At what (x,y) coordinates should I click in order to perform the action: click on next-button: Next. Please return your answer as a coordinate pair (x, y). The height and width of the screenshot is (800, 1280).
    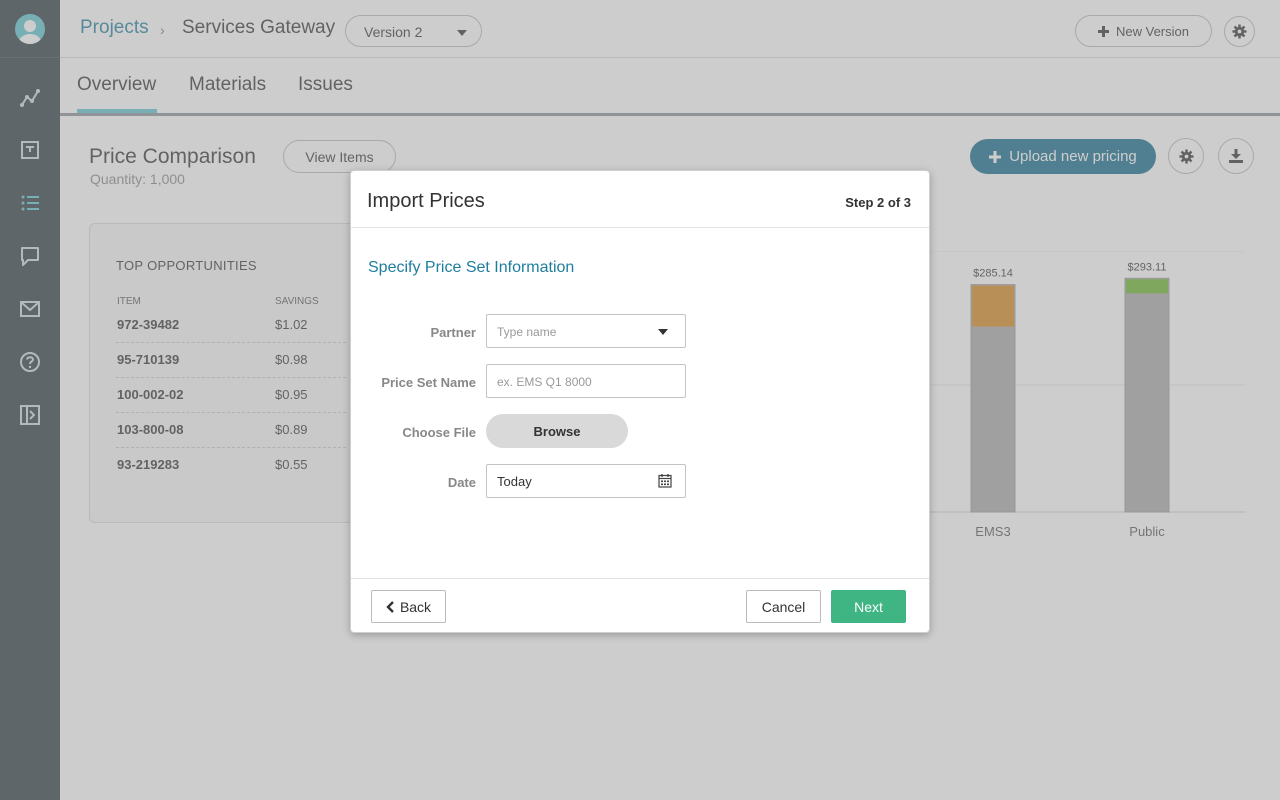
    Looking at the image, I should click on (868, 606).